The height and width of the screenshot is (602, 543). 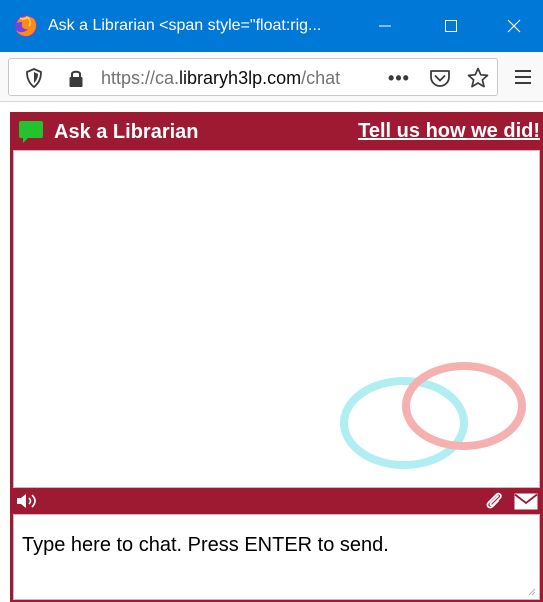 I want to click on chat-title: Ask a Librarian, so click(x=126, y=132).